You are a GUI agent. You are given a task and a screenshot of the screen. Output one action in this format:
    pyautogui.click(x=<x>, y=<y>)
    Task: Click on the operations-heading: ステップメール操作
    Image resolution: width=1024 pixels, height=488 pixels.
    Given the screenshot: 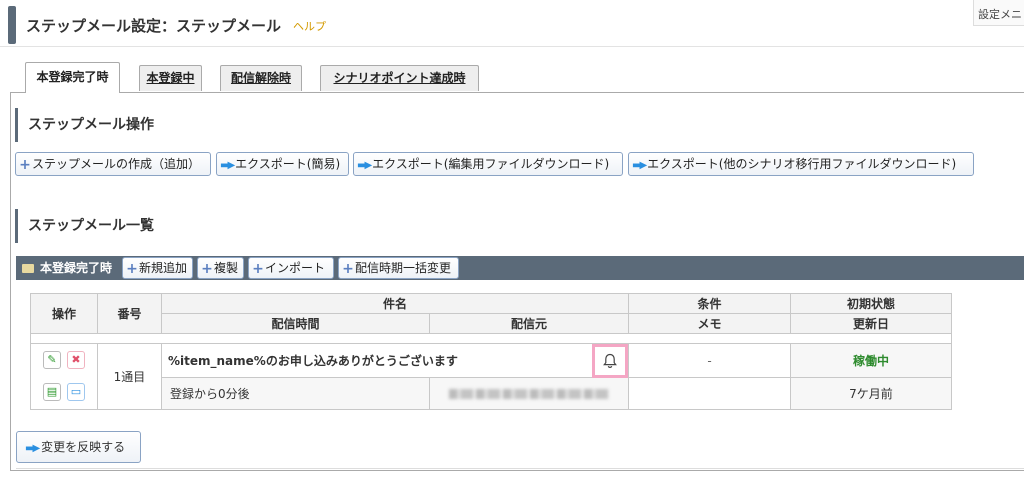 What is the action you would take?
    pyautogui.click(x=84, y=125)
    